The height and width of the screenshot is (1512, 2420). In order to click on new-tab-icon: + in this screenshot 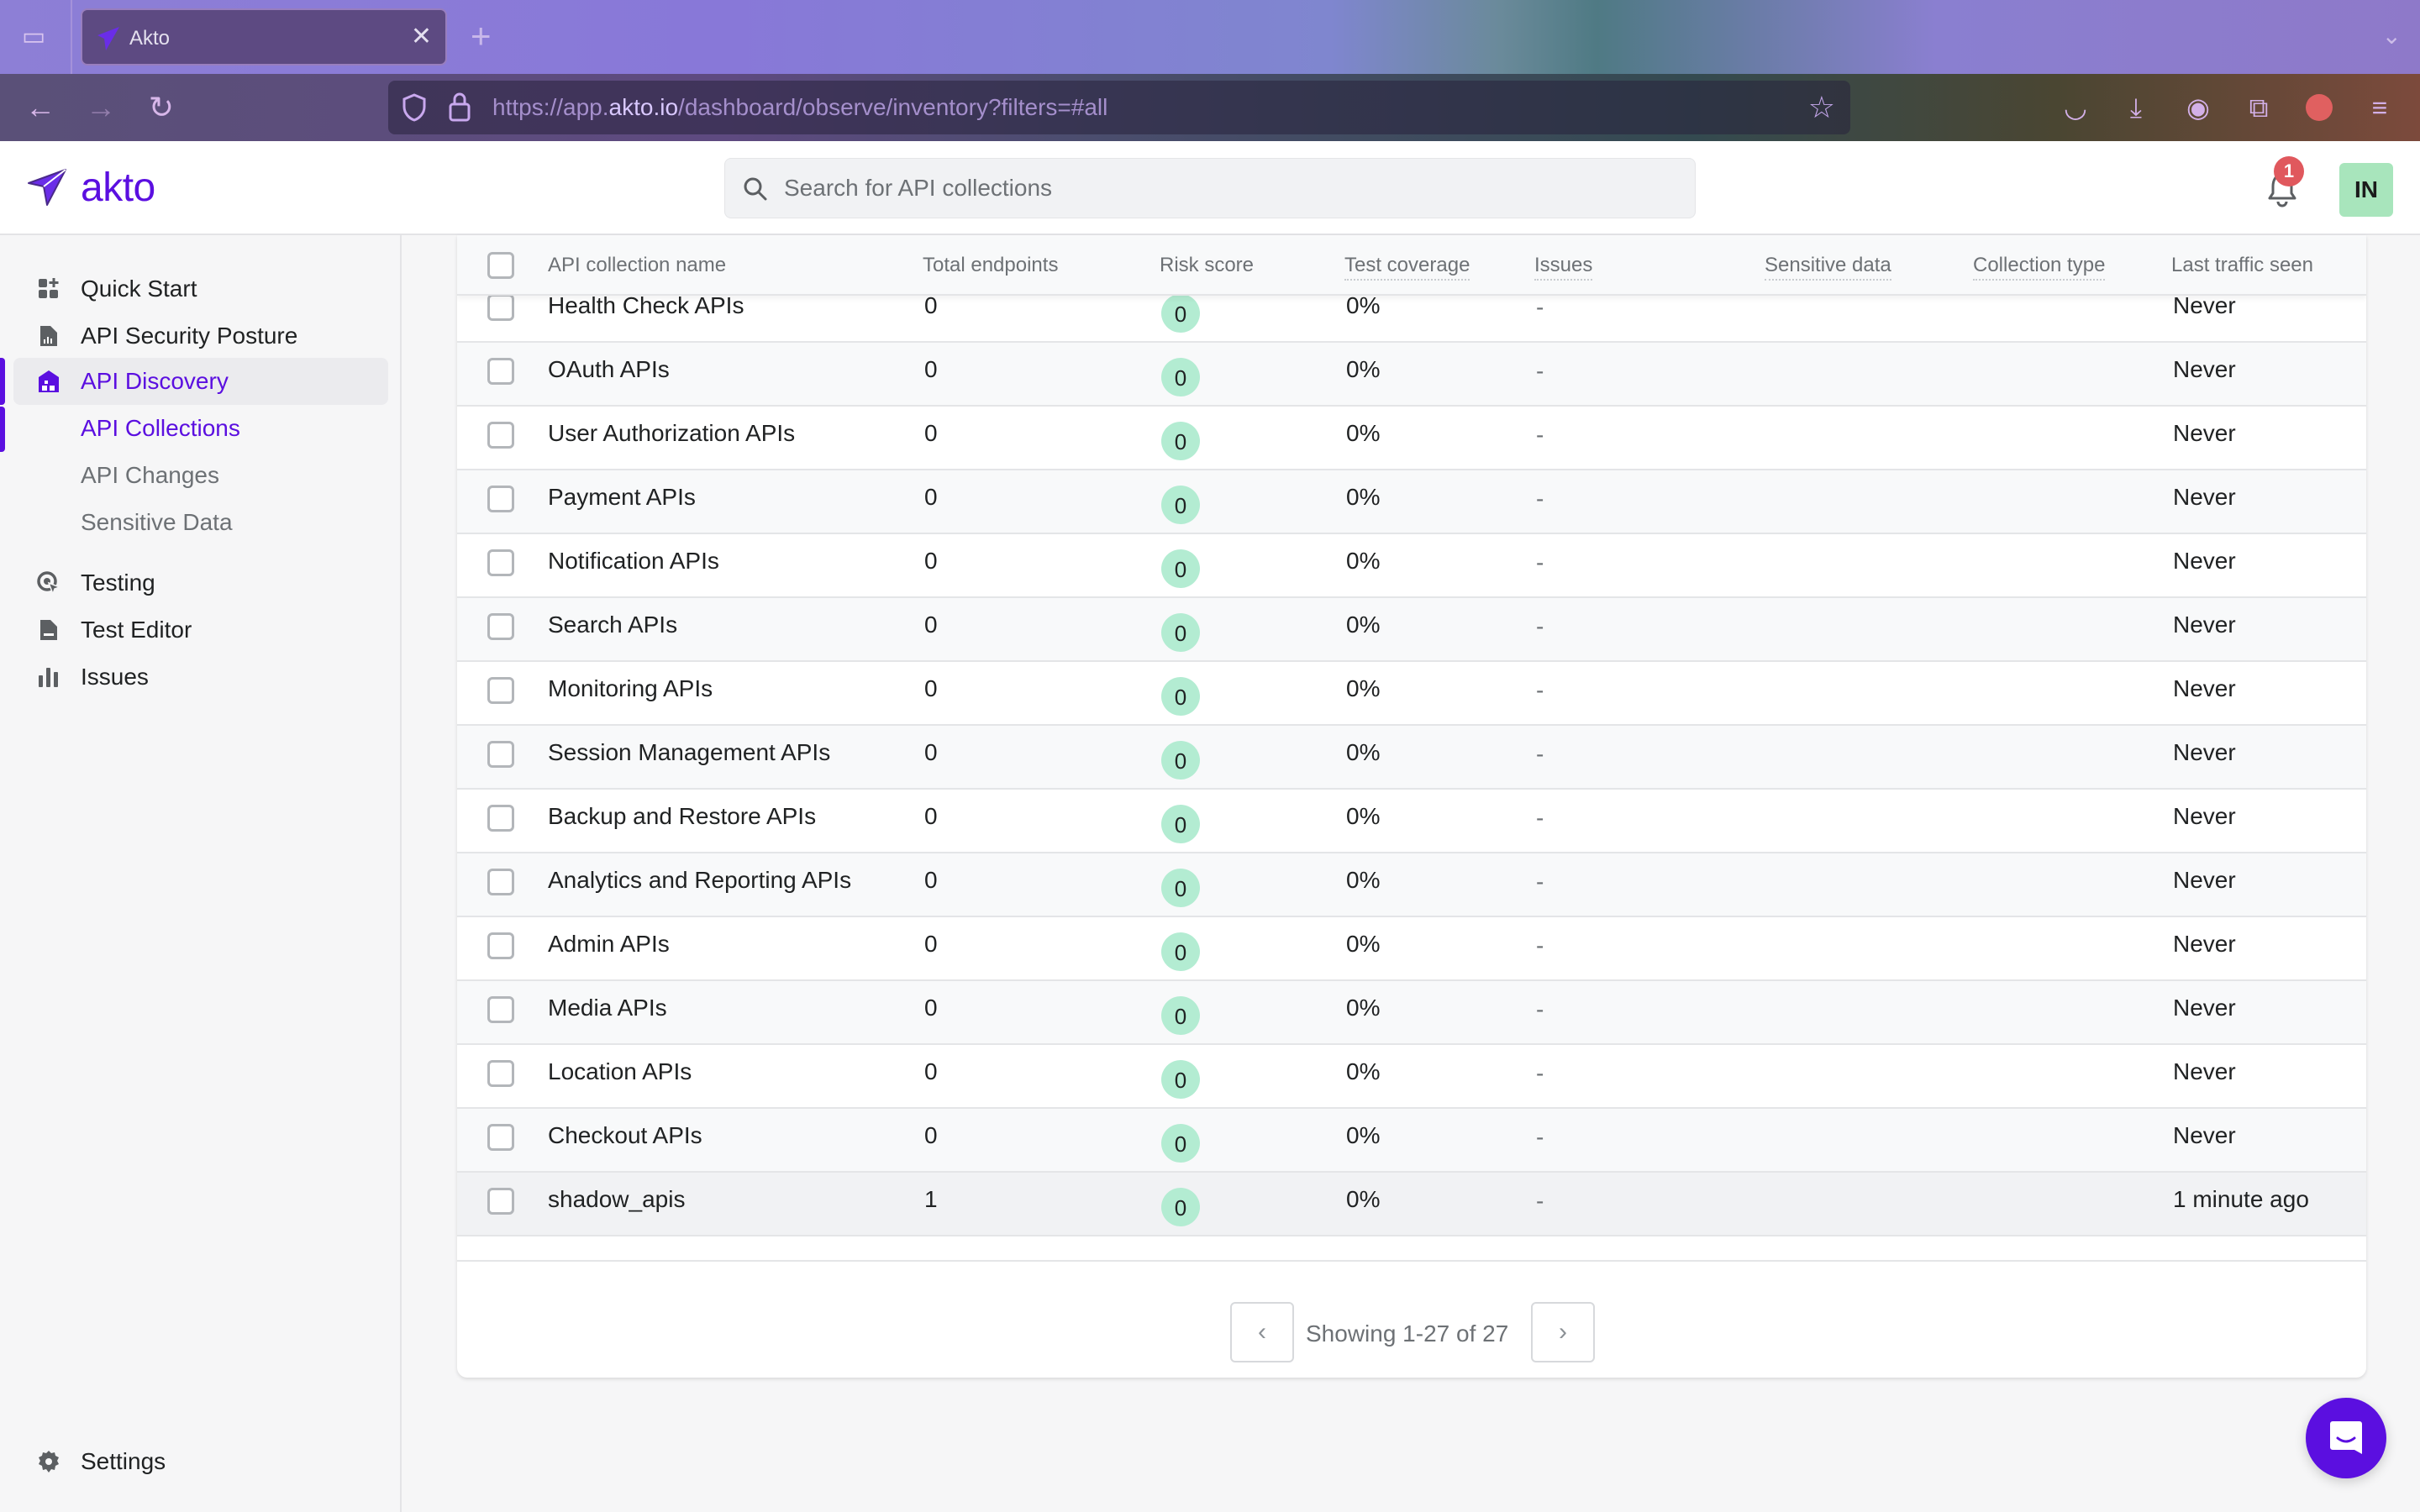, I will do `click(481, 36)`.